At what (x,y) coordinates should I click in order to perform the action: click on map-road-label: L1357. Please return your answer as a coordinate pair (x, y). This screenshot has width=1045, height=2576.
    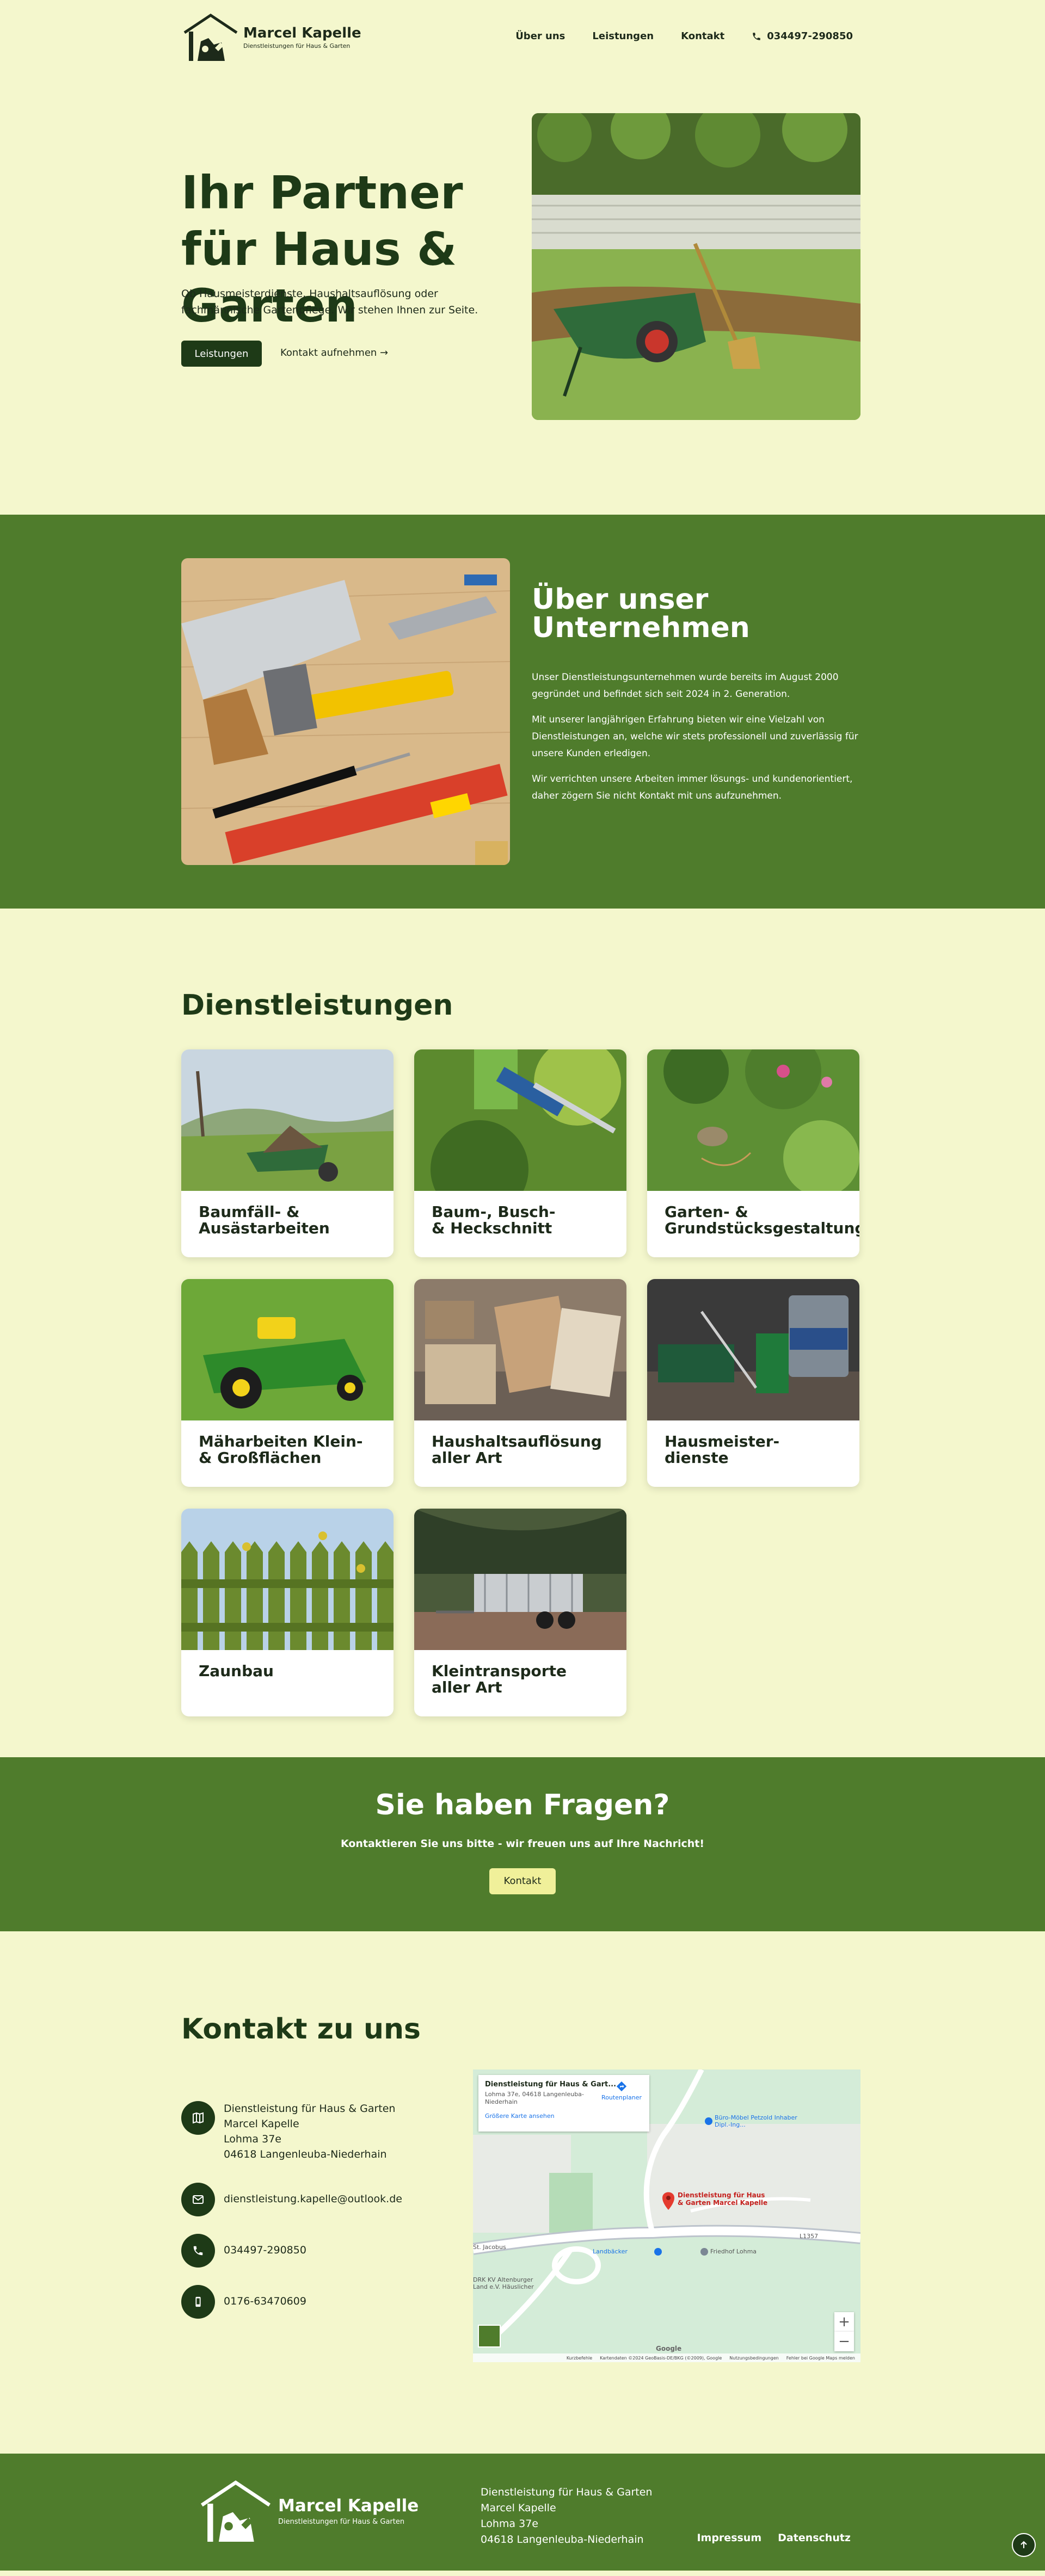
    Looking at the image, I should click on (809, 2237).